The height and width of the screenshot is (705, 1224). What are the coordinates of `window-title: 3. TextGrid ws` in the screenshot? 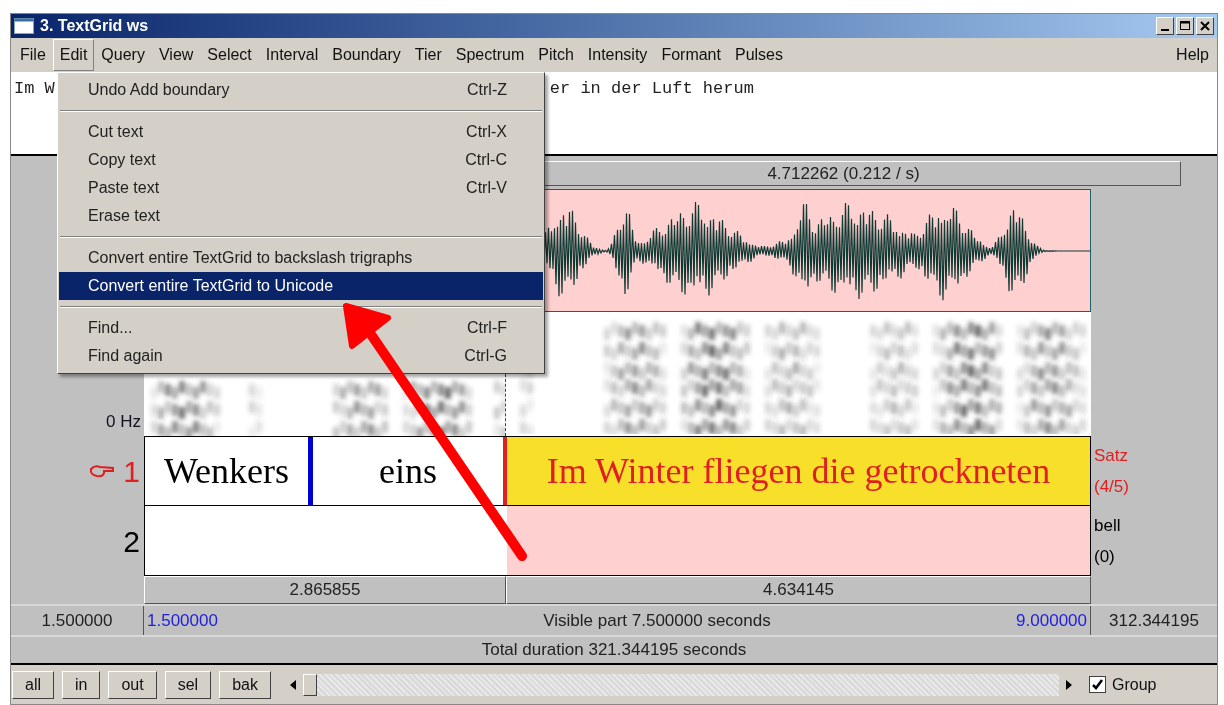 It's located at (94, 26).